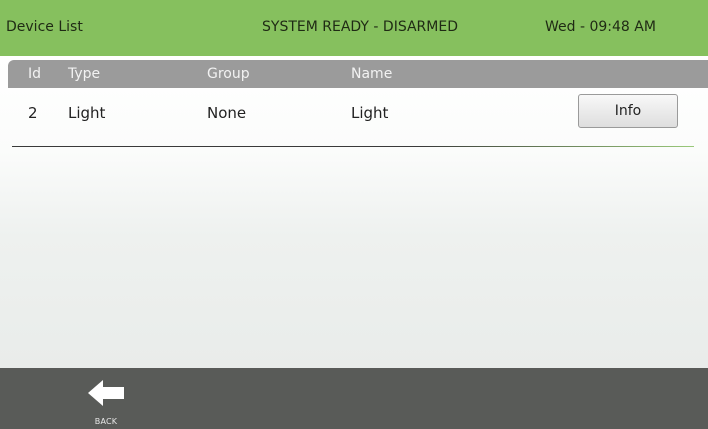  I want to click on info-button: Info, so click(628, 111).